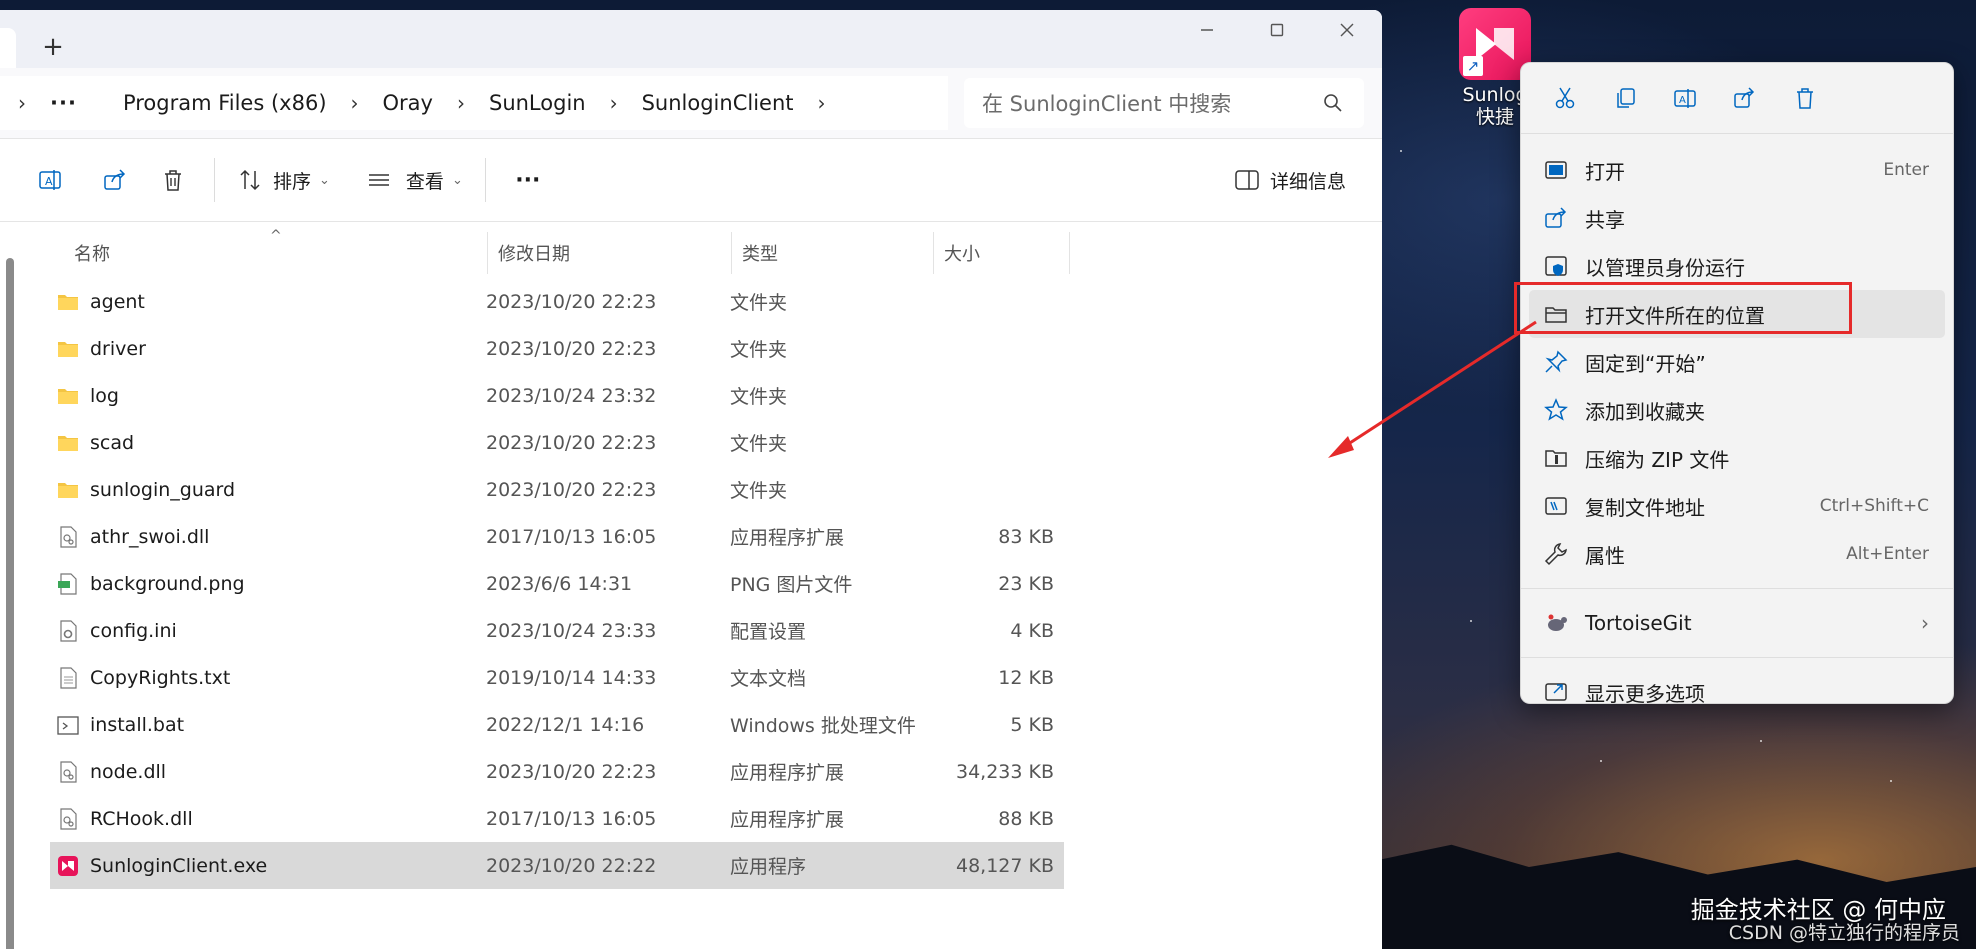  Describe the element at coordinates (1247, 180) in the screenshot. I see `details-pane-icon` at that location.